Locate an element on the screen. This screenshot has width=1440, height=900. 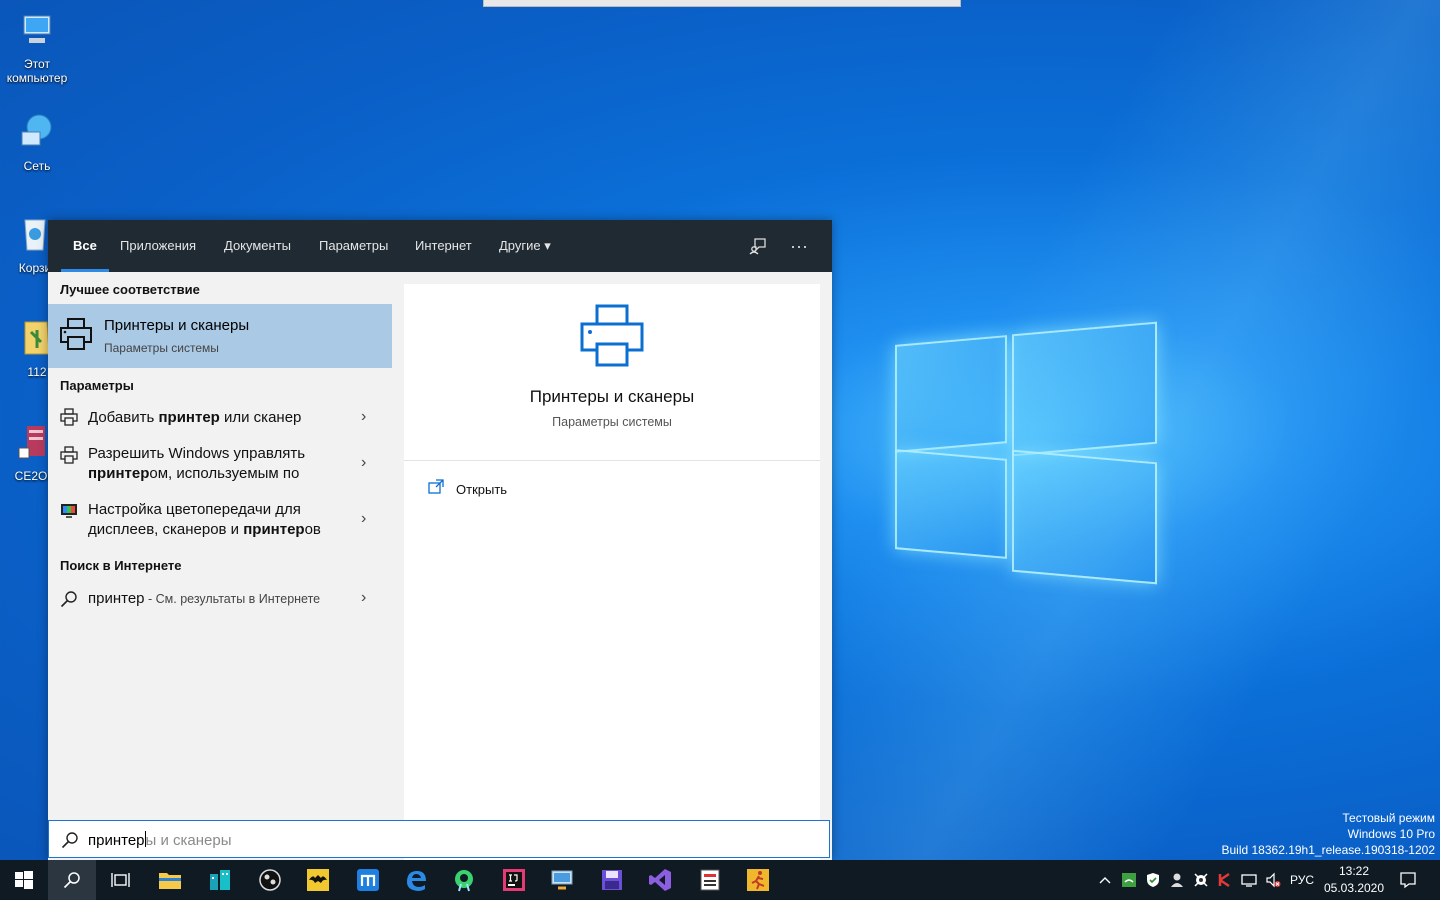
best-match-subtitle: Параметры системы is located at coordinates (161, 348).